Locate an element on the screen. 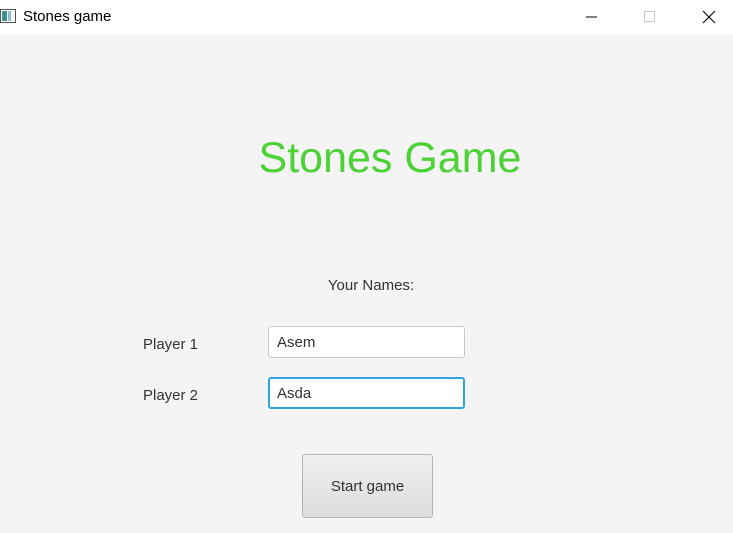 The width and height of the screenshot is (733, 533). app-window-icon is located at coordinates (8, 16).